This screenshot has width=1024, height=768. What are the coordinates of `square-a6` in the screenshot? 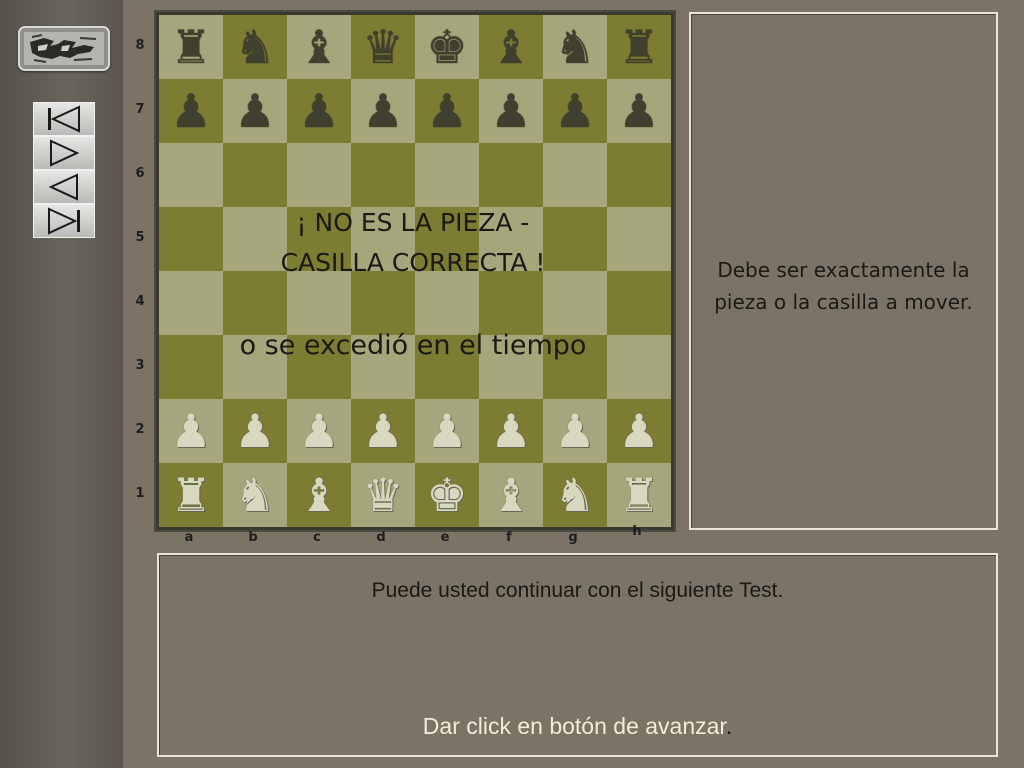 It's located at (191, 175).